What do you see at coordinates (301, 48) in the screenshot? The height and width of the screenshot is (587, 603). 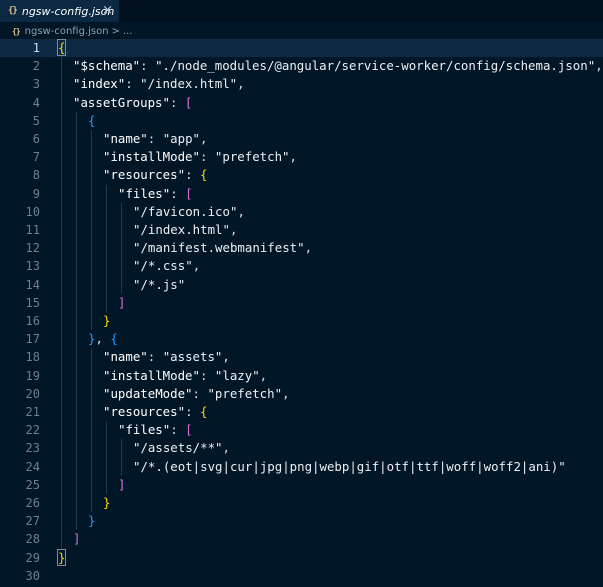 I see `code-line: 1{` at bounding box center [301, 48].